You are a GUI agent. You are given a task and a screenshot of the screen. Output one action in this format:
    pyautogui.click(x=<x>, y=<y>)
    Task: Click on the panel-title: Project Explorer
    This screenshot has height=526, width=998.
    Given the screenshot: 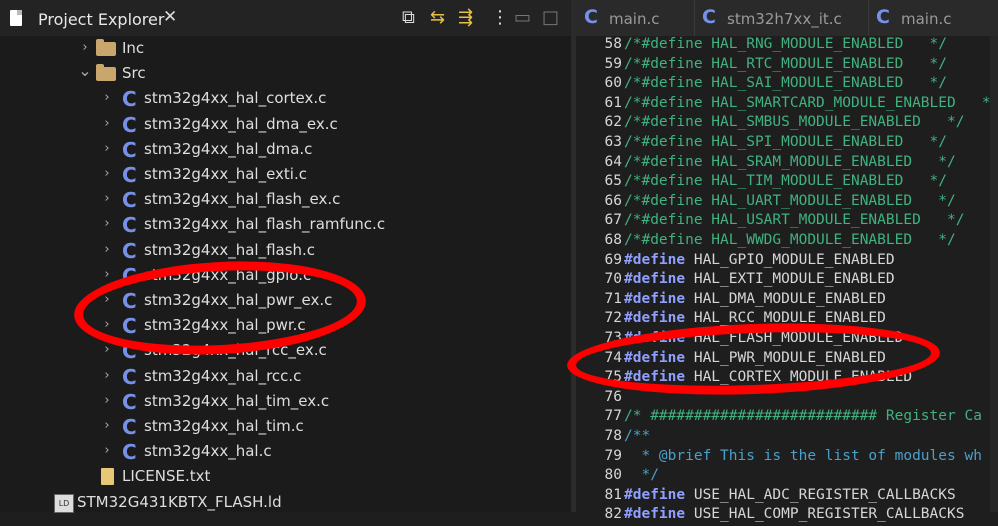 What is the action you would take?
    pyautogui.click(x=101, y=19)
    